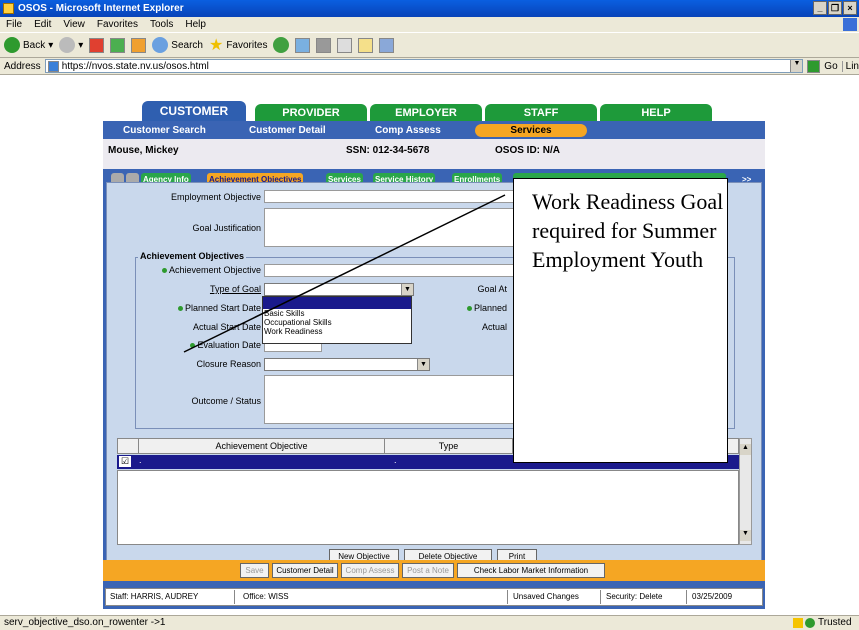 This screenshot has width=859, height=630. I want to click on closure-reason-select: ▼, so click(347, 364).